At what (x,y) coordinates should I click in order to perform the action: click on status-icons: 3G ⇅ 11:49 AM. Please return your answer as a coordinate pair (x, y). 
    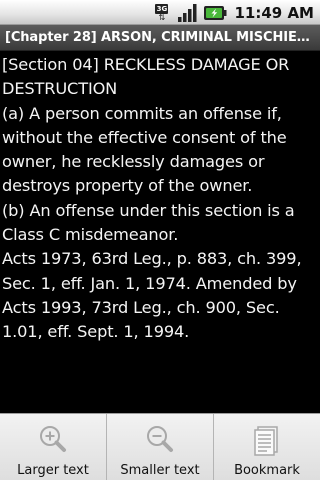
    Looking at the image, I should click on (237, 12).